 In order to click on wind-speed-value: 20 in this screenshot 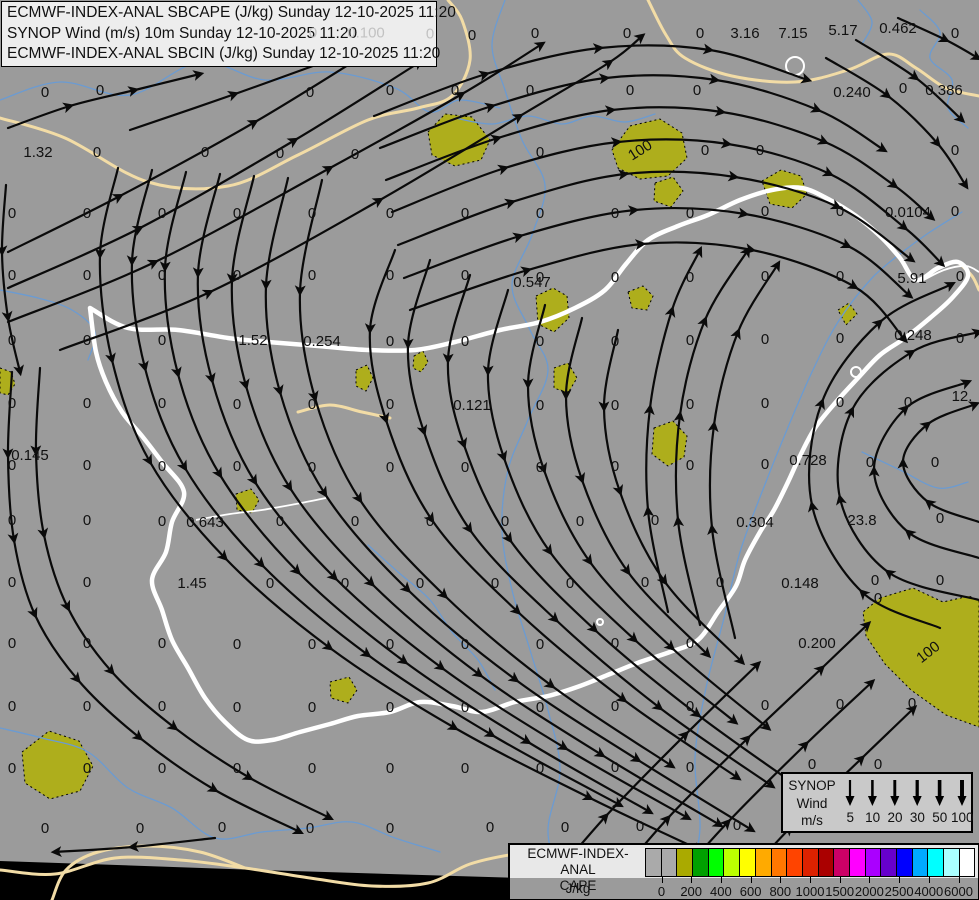, I will do `click(895, 817)`.